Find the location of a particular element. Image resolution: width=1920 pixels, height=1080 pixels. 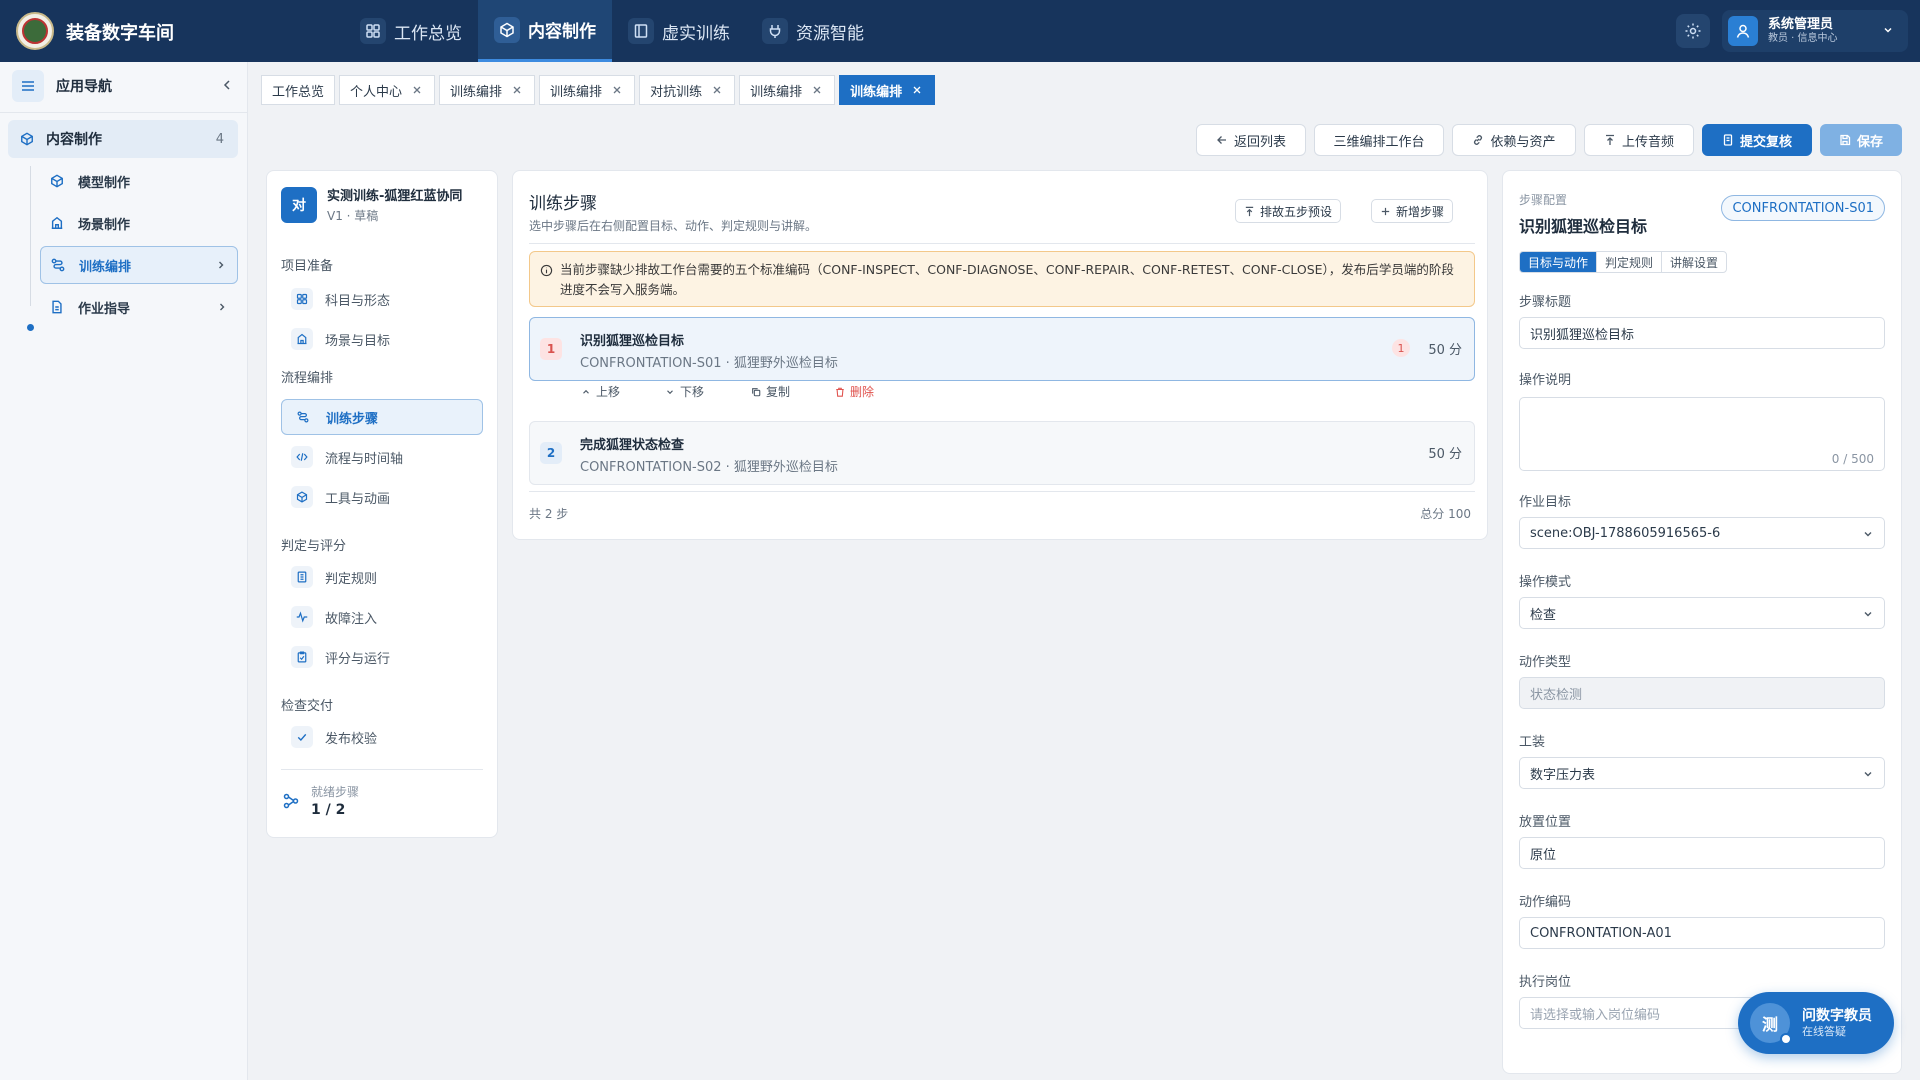

logo-icon is located at coordinates (35, 31).